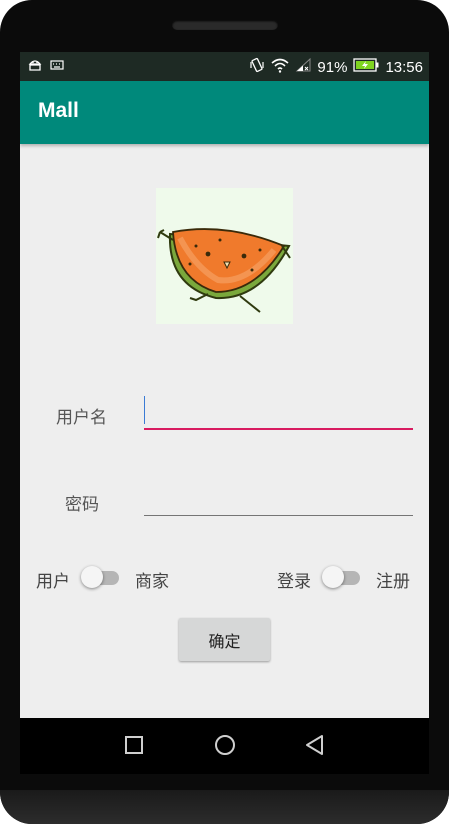 Image resolution: width=449 pixels, height=824 pixels. What do you see at coordinates (303, 66) in the screenshot?
I see `signal-icon` at bounding box center [303, 66].